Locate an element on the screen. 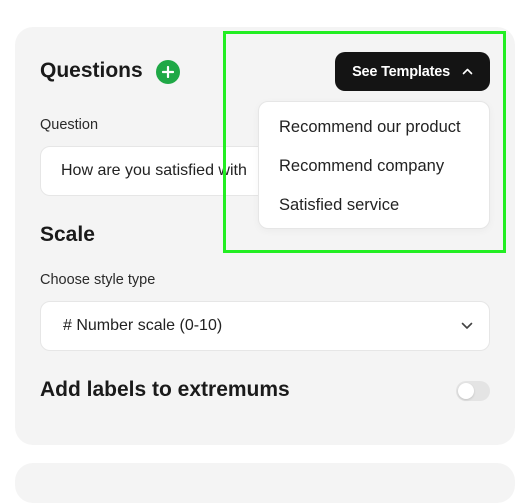 This screenshot has width=523, height=503. extremums-label: Add labels to extremums is located at coordinates (165, 389).